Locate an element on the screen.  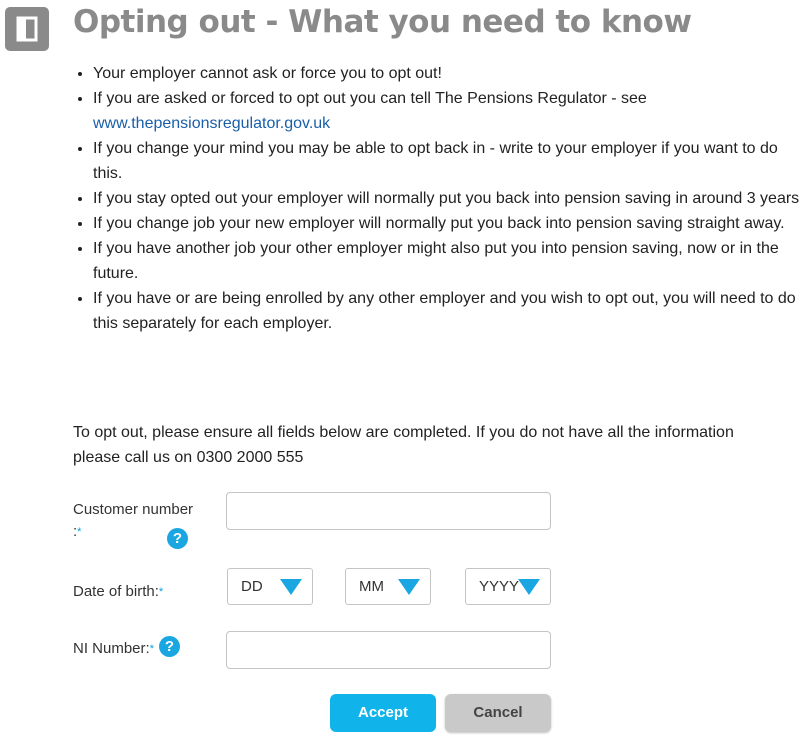
cancel-button: Cancel is located at coordinates (498, 713).